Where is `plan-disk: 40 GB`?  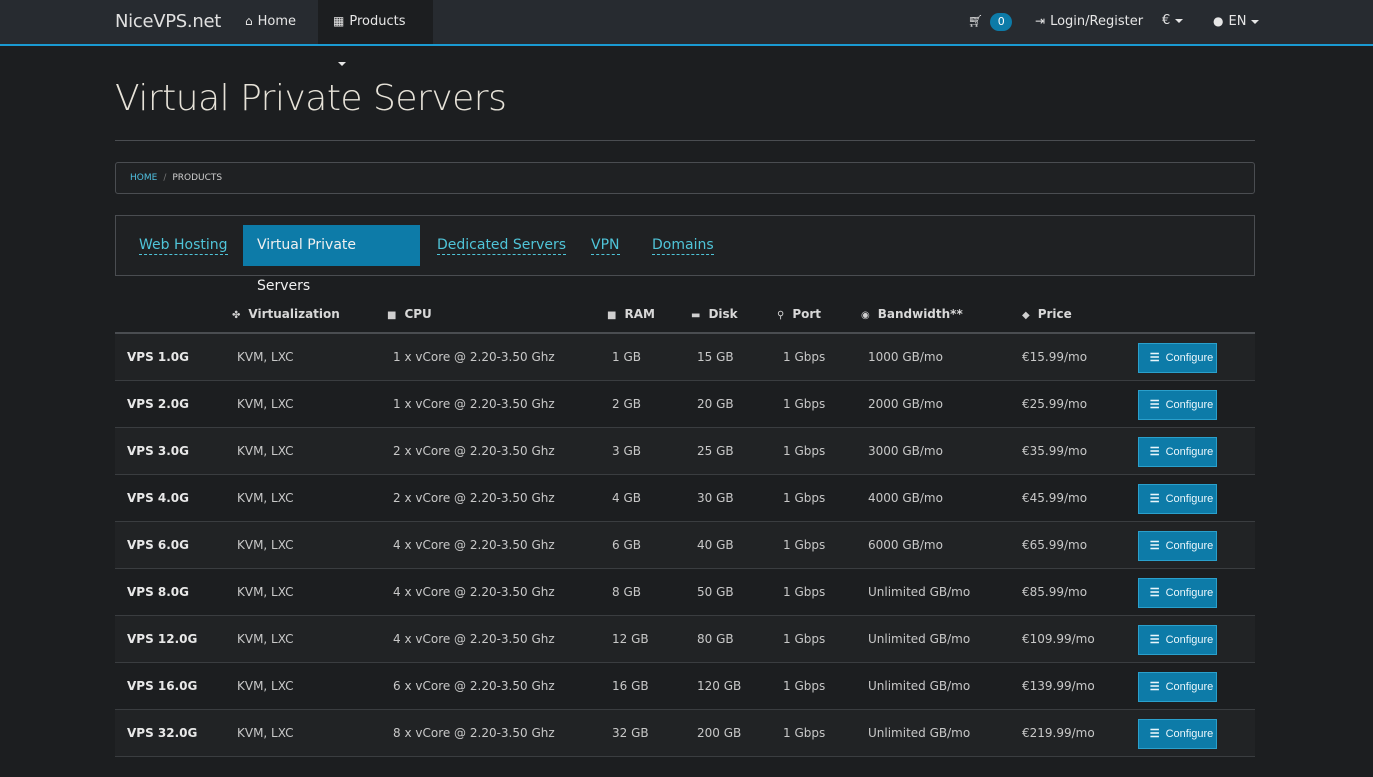
plan-disk: 40 GB is located at coordinates (715, 545).